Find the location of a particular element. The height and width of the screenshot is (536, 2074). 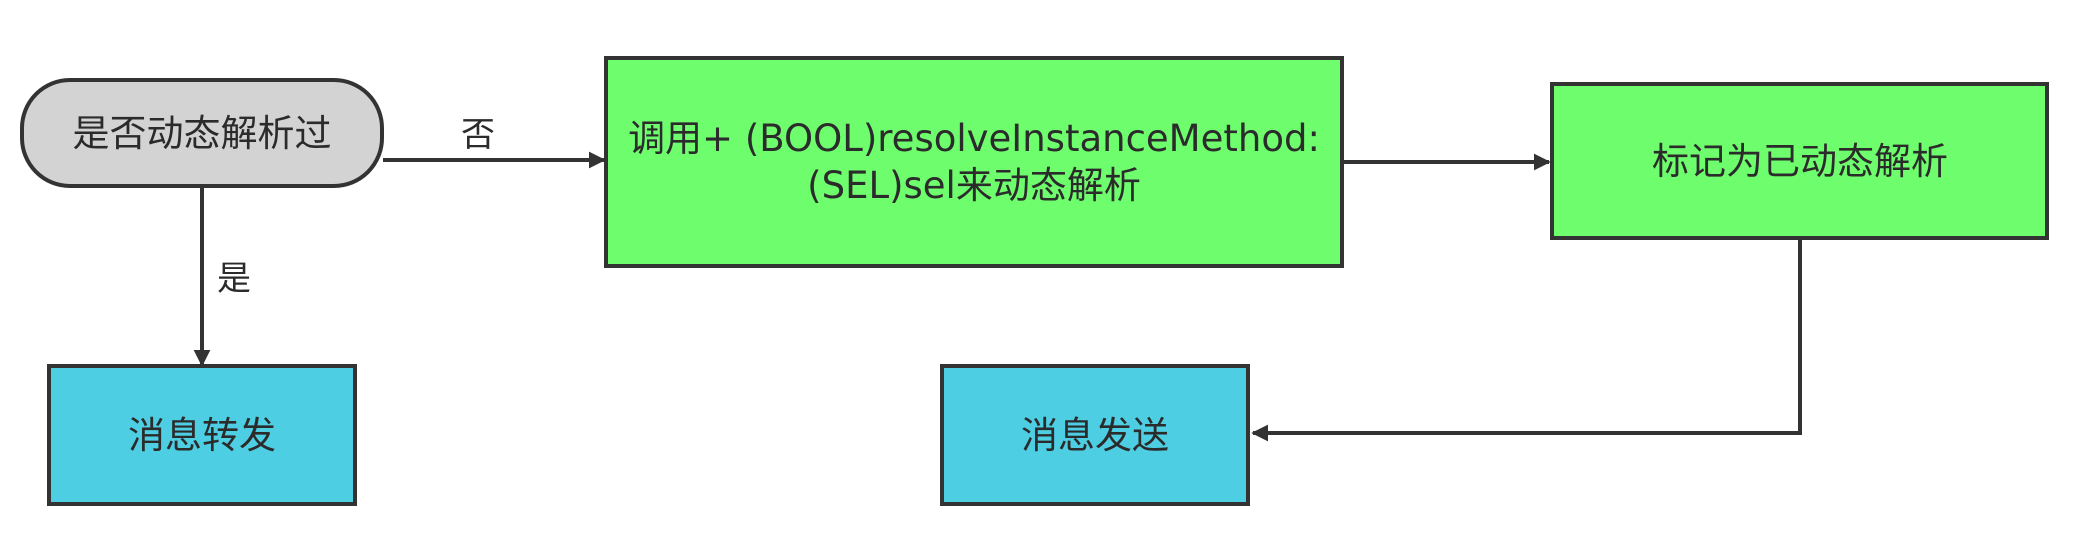

edge-label-yes: 是 is located at coordinates (234, 279).